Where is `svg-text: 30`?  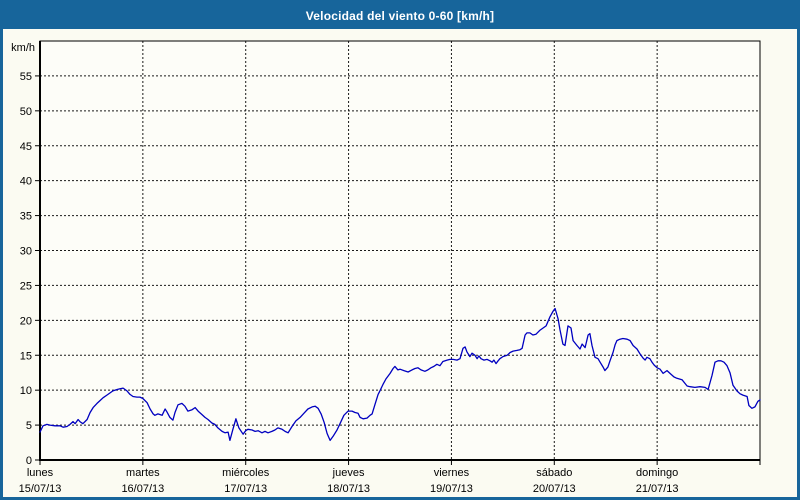
svg-text: 30 is located at coordinates (26, 252).